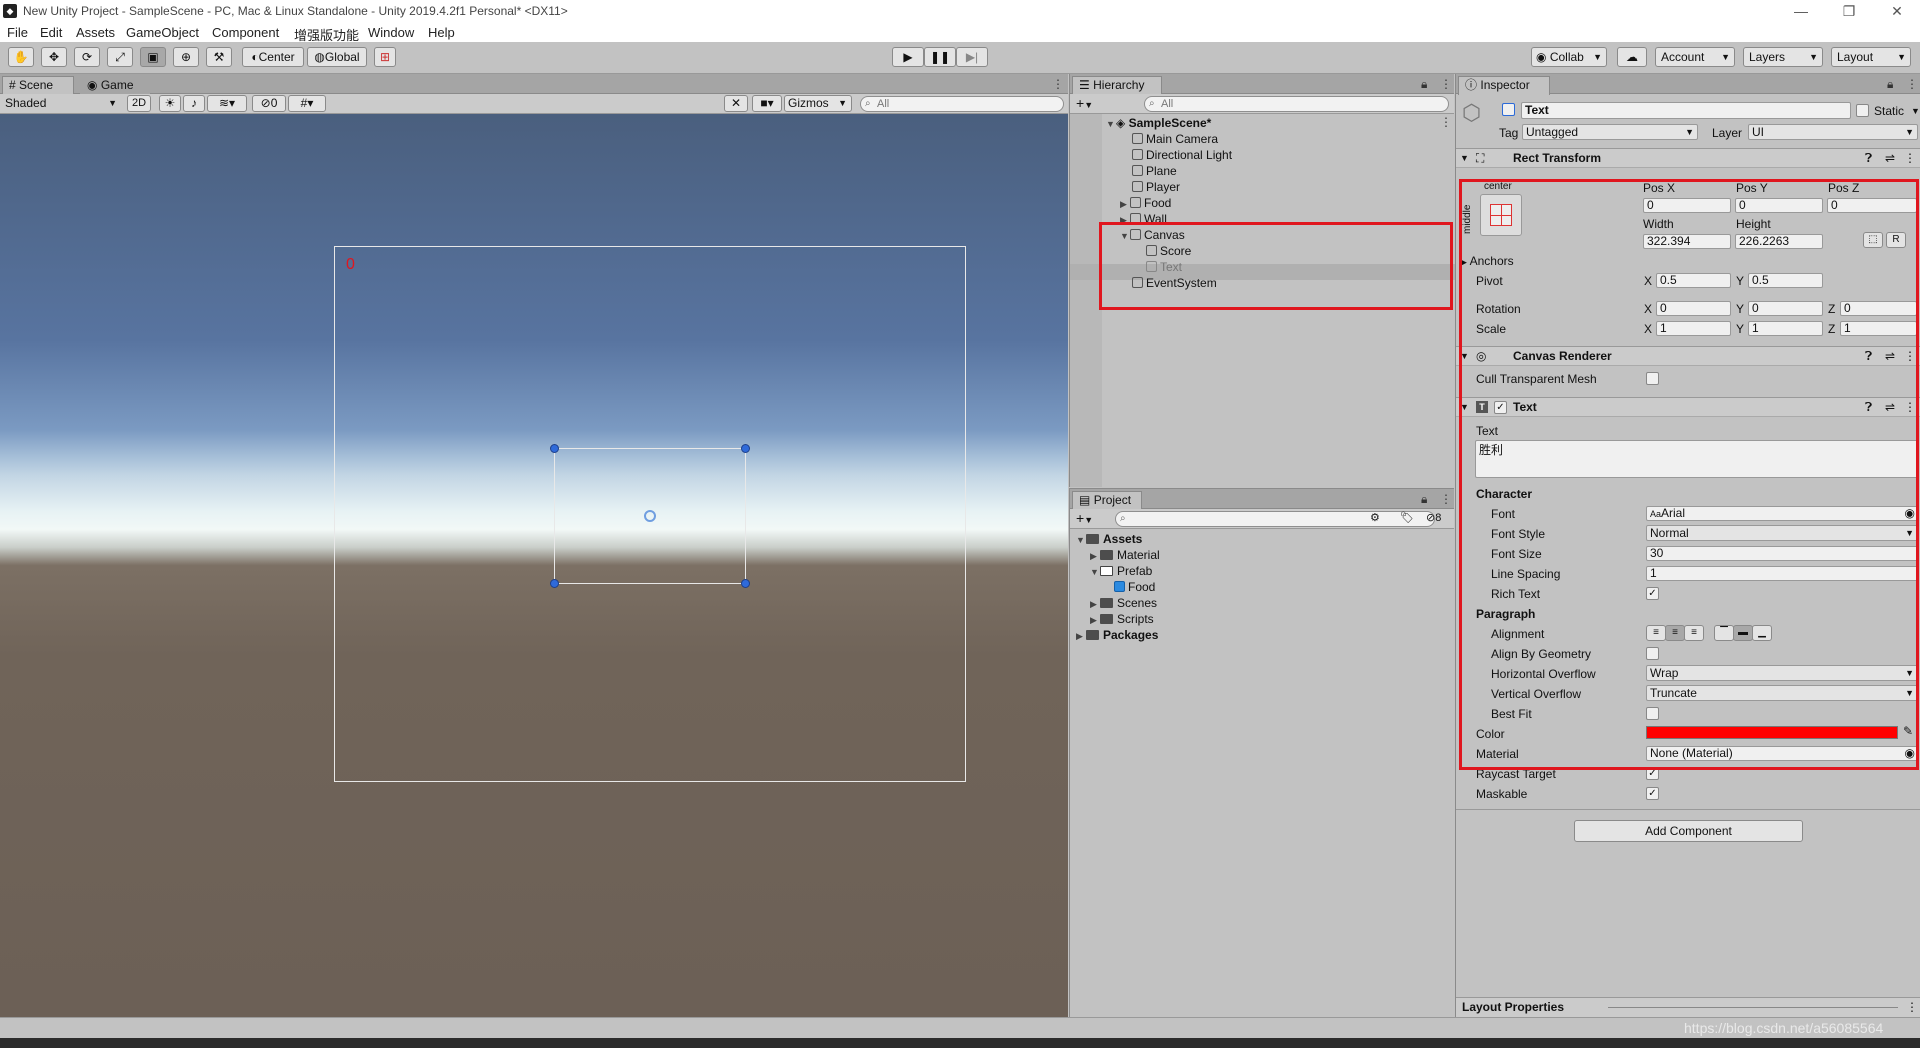 The height and width of the screenshot is (1048, 1920). What do you see at coordinates (1158, 123) in the screenshot?
I see `scene-root: ▼◈ SampleScene*` at bounding box center [1158, 123].